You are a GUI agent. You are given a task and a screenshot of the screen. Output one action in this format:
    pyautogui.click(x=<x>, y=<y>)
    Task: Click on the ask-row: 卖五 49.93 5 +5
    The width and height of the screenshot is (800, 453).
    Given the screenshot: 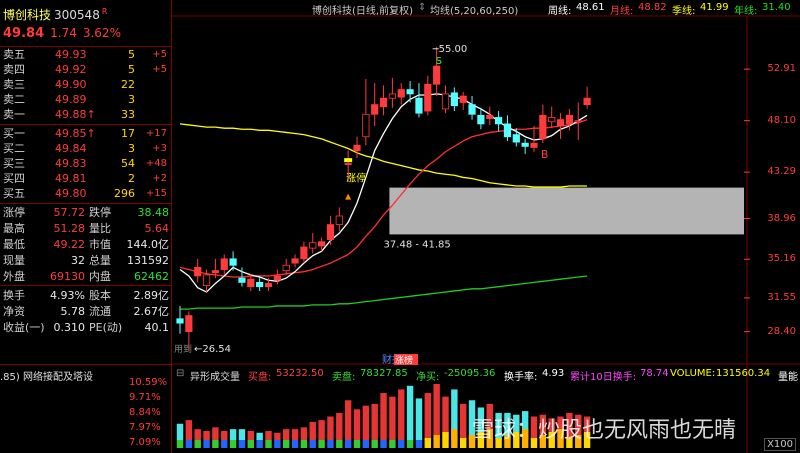 What is the action you would take?
    pyautogui.click(x=86, y=54)
    